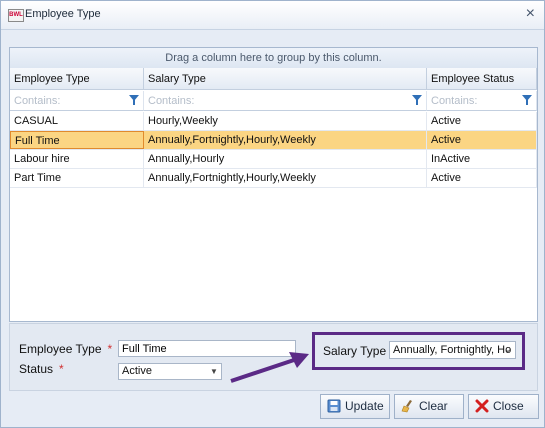 Image resolution: width=545 pixels, height=428 pixels. What do you see at coordinates (285, 159) in the screenshot?
I see `cell-salary-type: Annually,Hourly` at bounding box center [285, 159].